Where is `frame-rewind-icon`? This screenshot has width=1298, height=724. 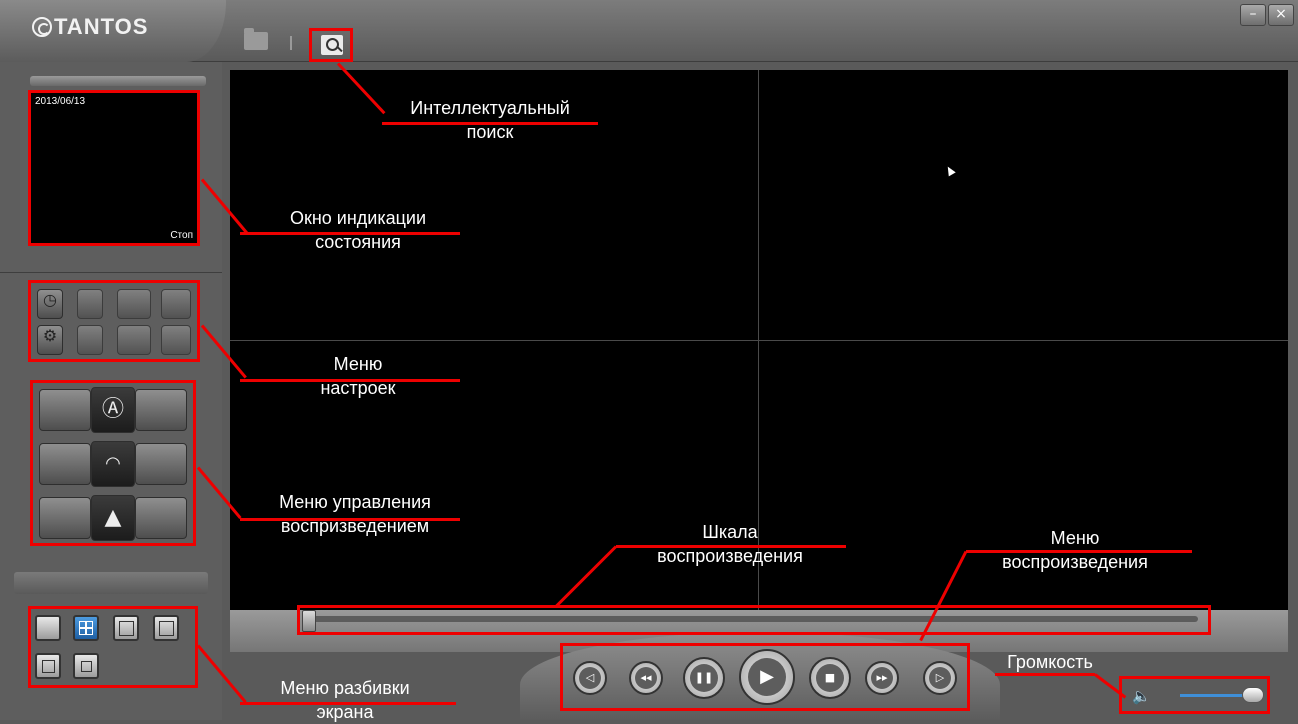
frame-rewind-icon is located at coordinates (65, 410).